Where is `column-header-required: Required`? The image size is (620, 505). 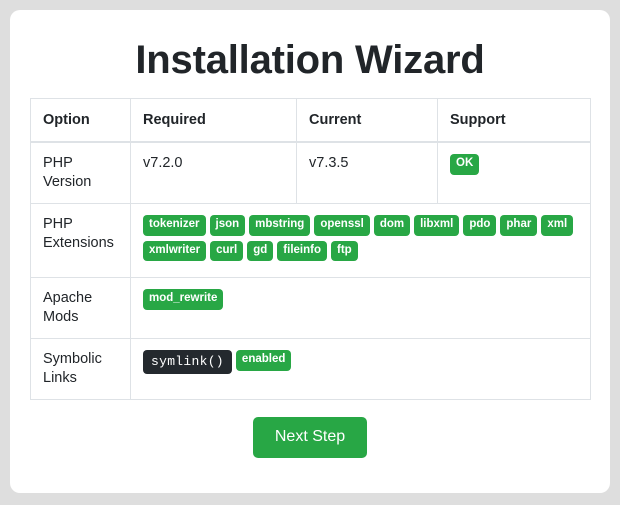 column-header-required: Required is located at coordinates (213, 120).